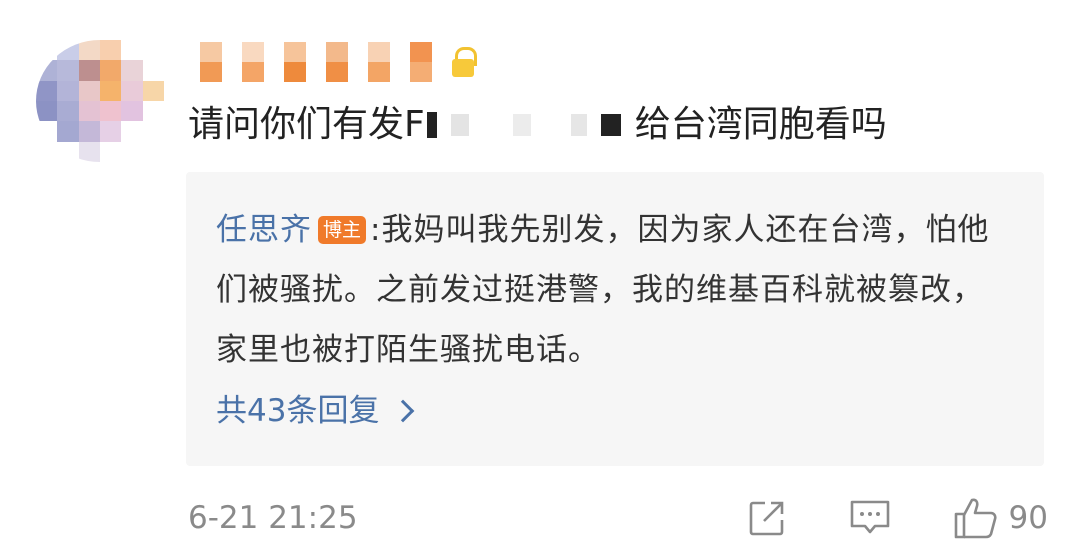  Describe the element at coordinates (618, 518) in the screenshot. I see `comment-footer: 6-21 21:25 90` at that location.